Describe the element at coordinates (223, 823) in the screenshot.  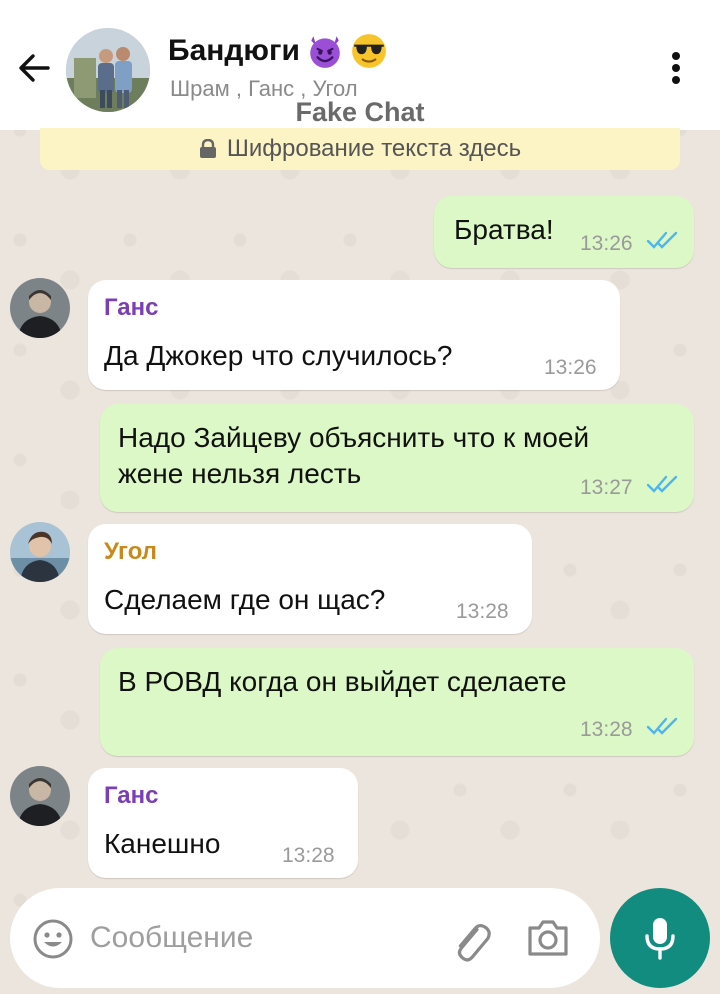
I see `message-bubble-incoming: Ганс Канешно 13:28` at that location.